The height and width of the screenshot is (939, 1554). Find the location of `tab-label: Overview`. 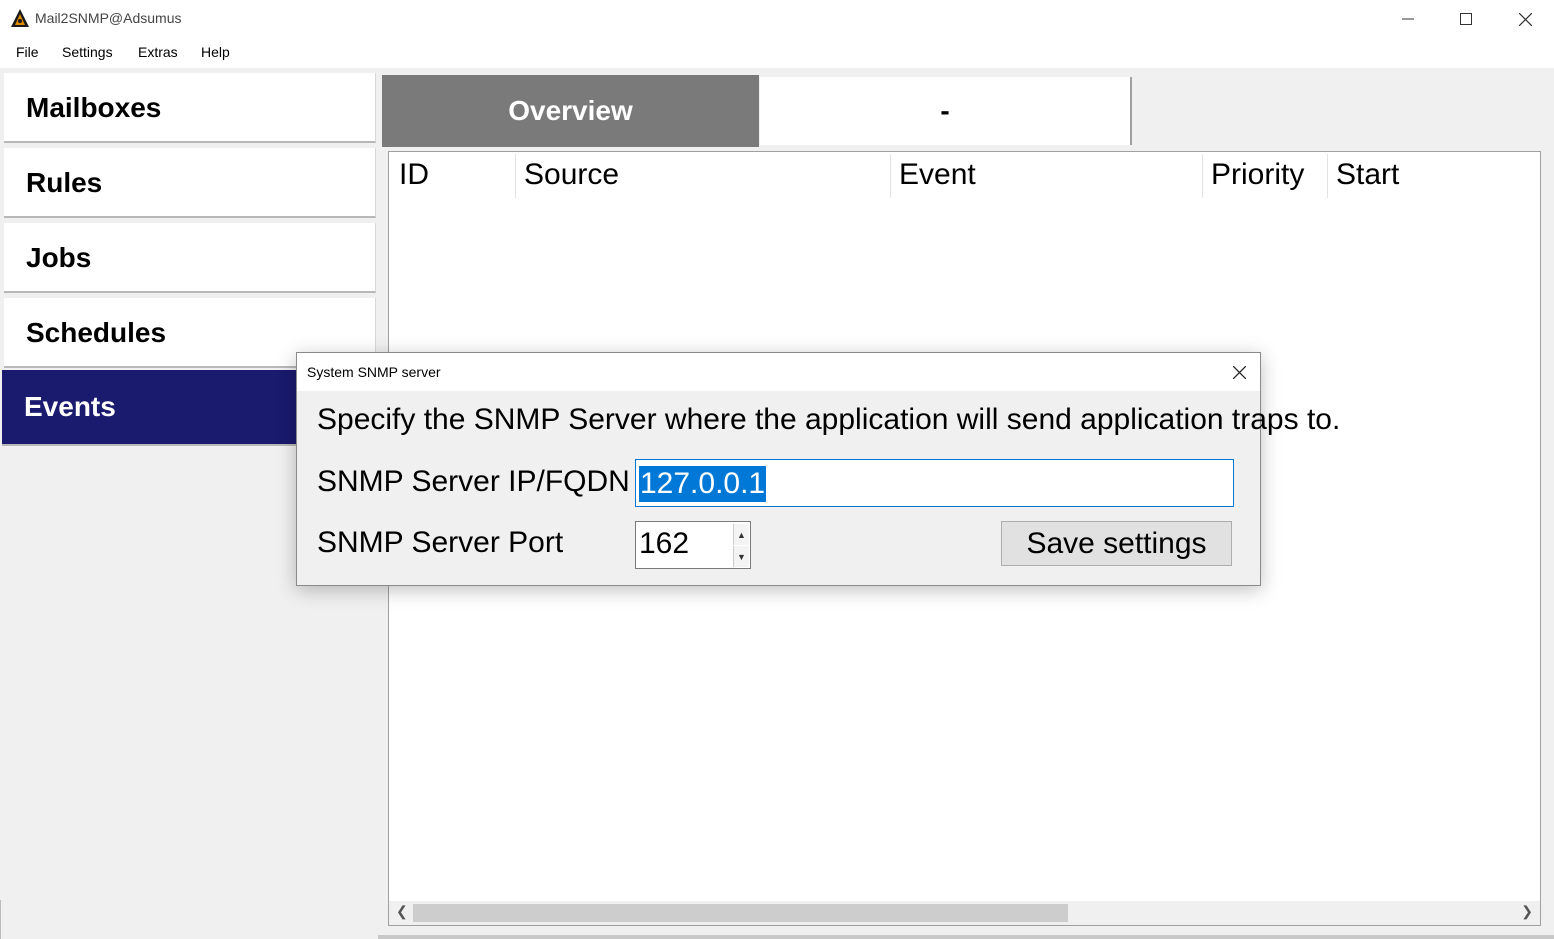

tab-label: Overview is located at coordinates (570, 110).